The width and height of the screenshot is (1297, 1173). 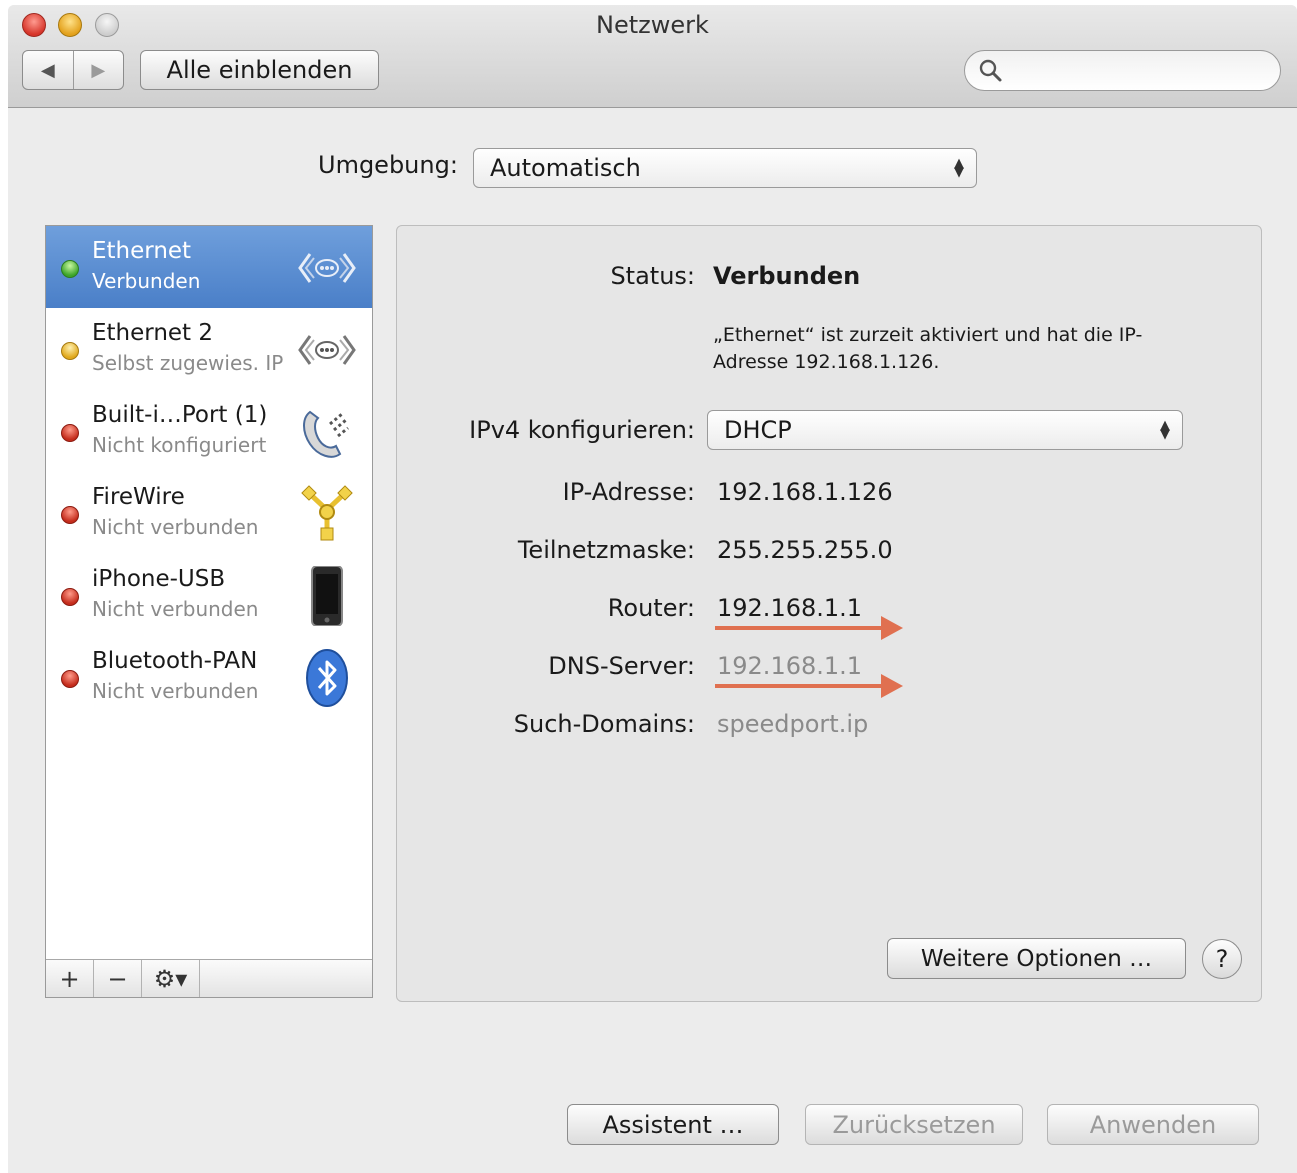 What do you see at coordinates (651, 608) in the screenshot?
I see `router-label: Router:` at bounding box center [651, 608].